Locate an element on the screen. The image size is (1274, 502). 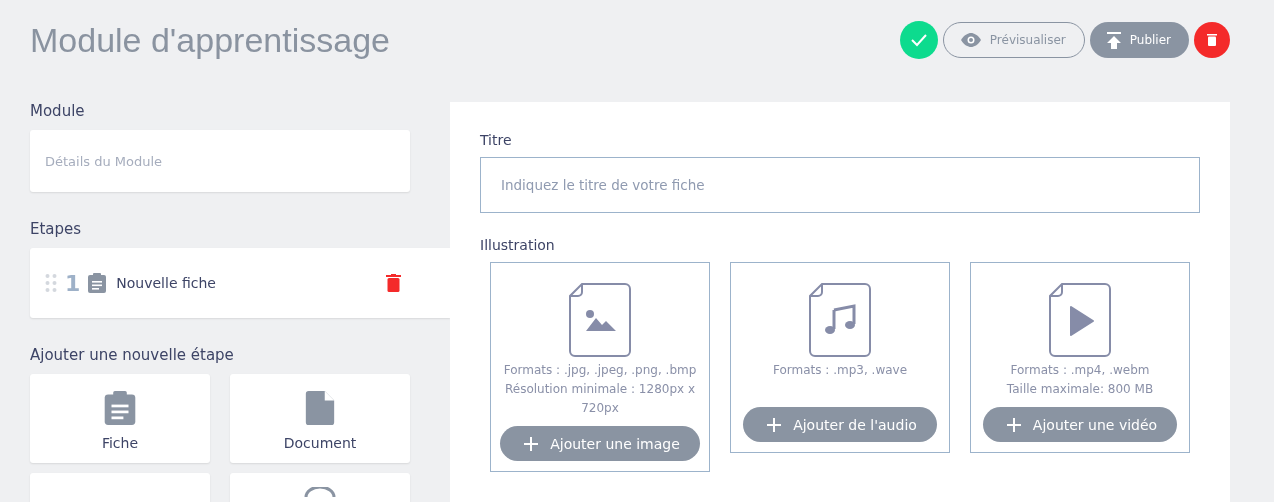
music-file-icon is located at coordinates (840, 320).